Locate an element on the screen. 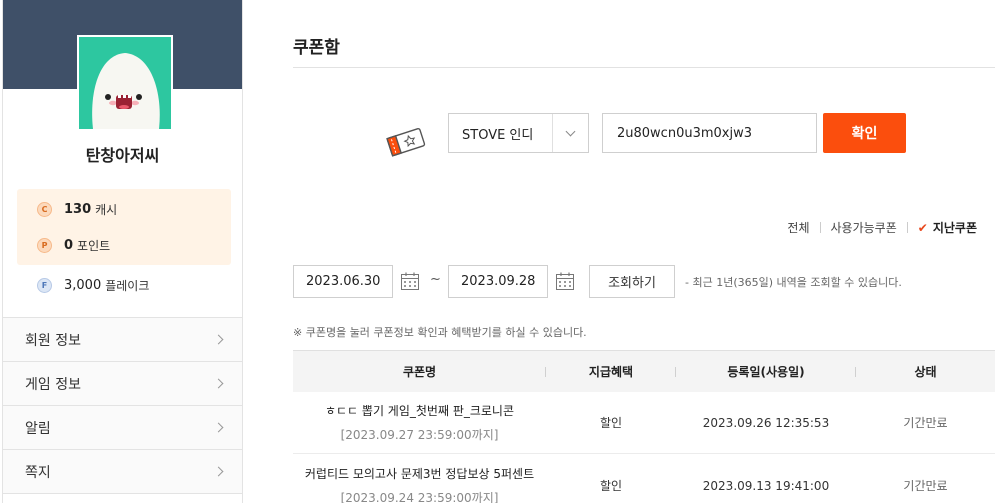 Image resolution: width=1004 pixels, height=503 pixels. points-summary: C 130 캐시 P 0 포인트 is located at coordinates (124, 227).